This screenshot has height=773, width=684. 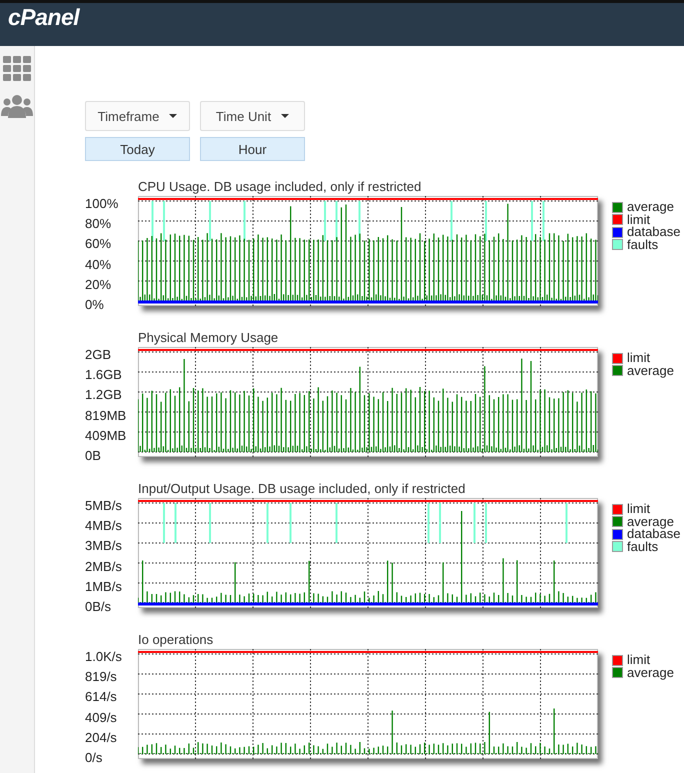 I want to click on axis-label: 5MB/s, so click(x=104, y=506).